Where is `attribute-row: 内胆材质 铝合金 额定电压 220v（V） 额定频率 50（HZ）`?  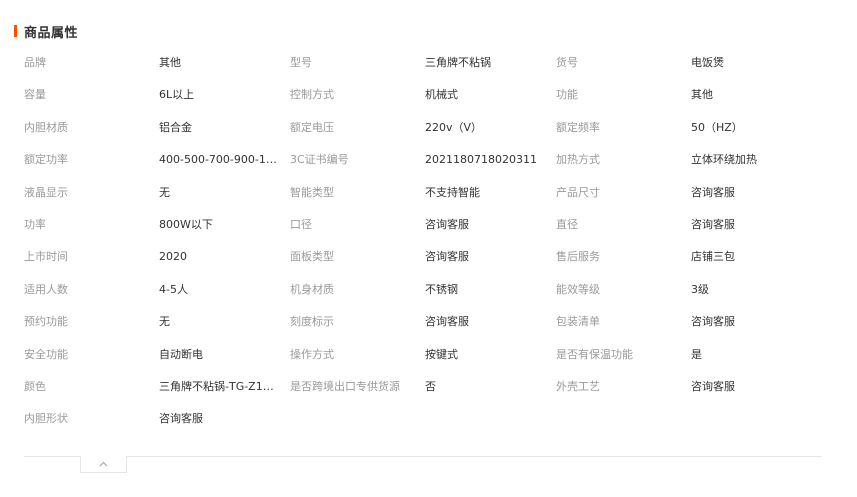 attribute-row: 内胆材质 铝合金 额定电压 220v（V） 额定频率 50（HZ） is located at coordinates (424, 131).